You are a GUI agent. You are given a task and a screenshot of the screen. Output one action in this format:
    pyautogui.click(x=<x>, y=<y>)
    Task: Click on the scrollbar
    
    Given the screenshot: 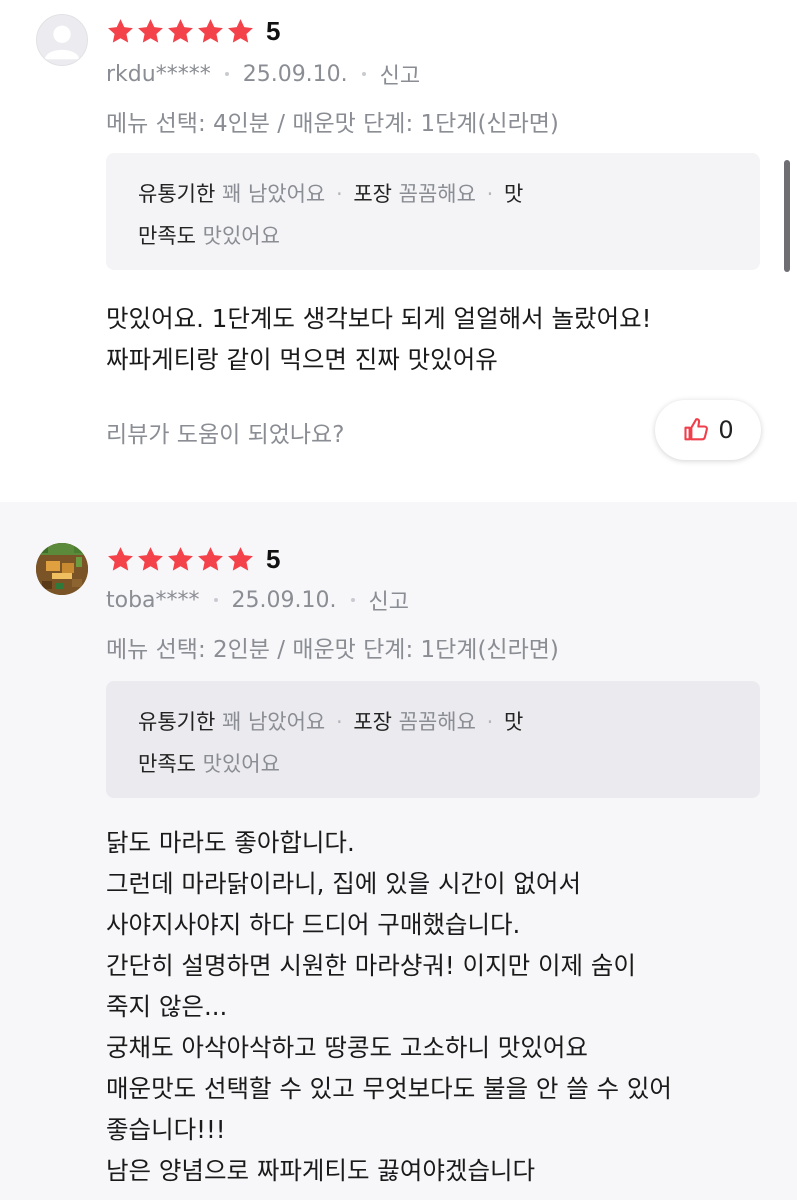 What is the action you would take?
    pyautogui.click(x=787, y=216)
    